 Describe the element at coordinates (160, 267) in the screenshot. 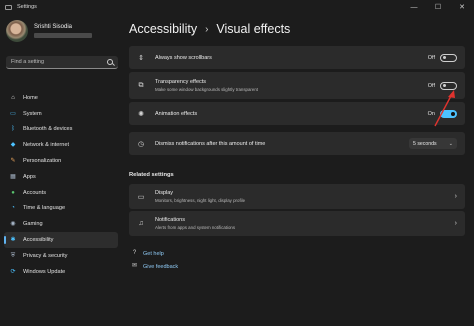

I see `give-feedback-label: Give feedback` at that location.